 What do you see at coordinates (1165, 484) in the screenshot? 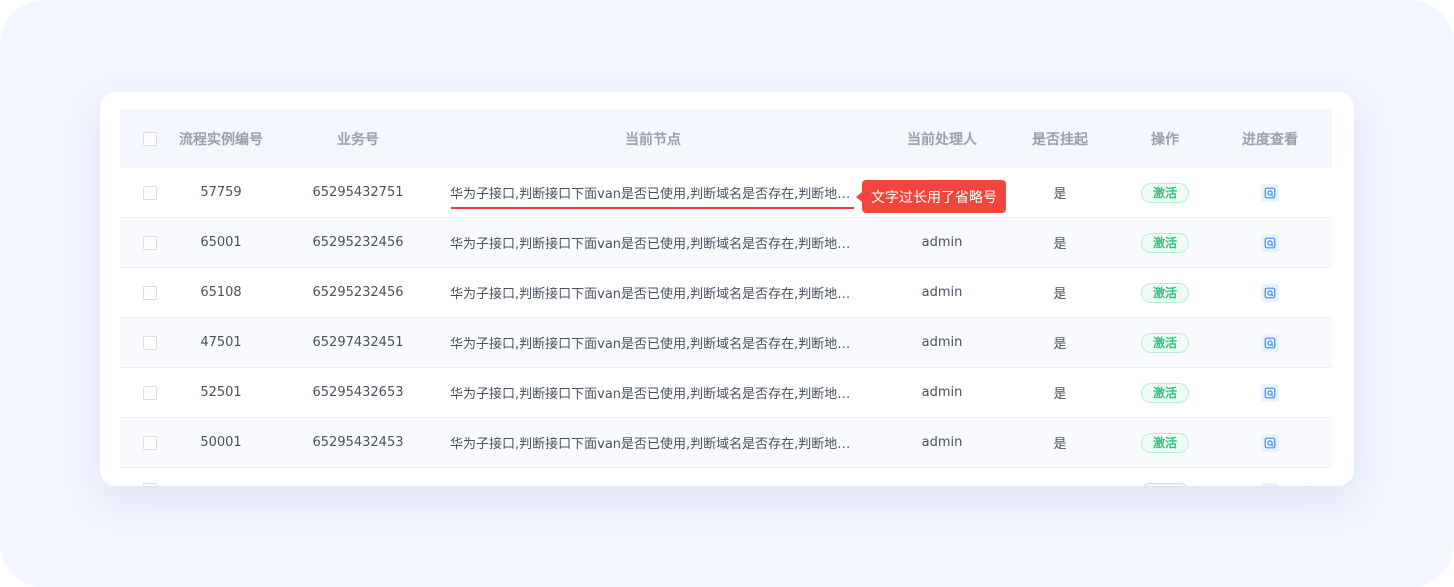
I see `activate-button-partial` at bounding box center [1165, 484].